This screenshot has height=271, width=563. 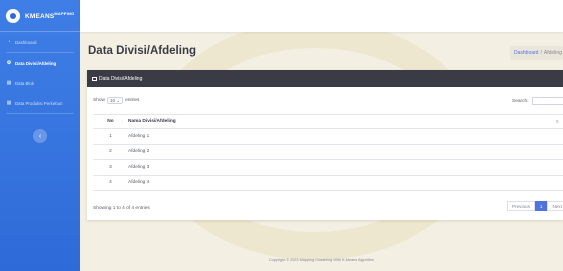 I want to click on cell-no: 3, so click(x=110, y=167).